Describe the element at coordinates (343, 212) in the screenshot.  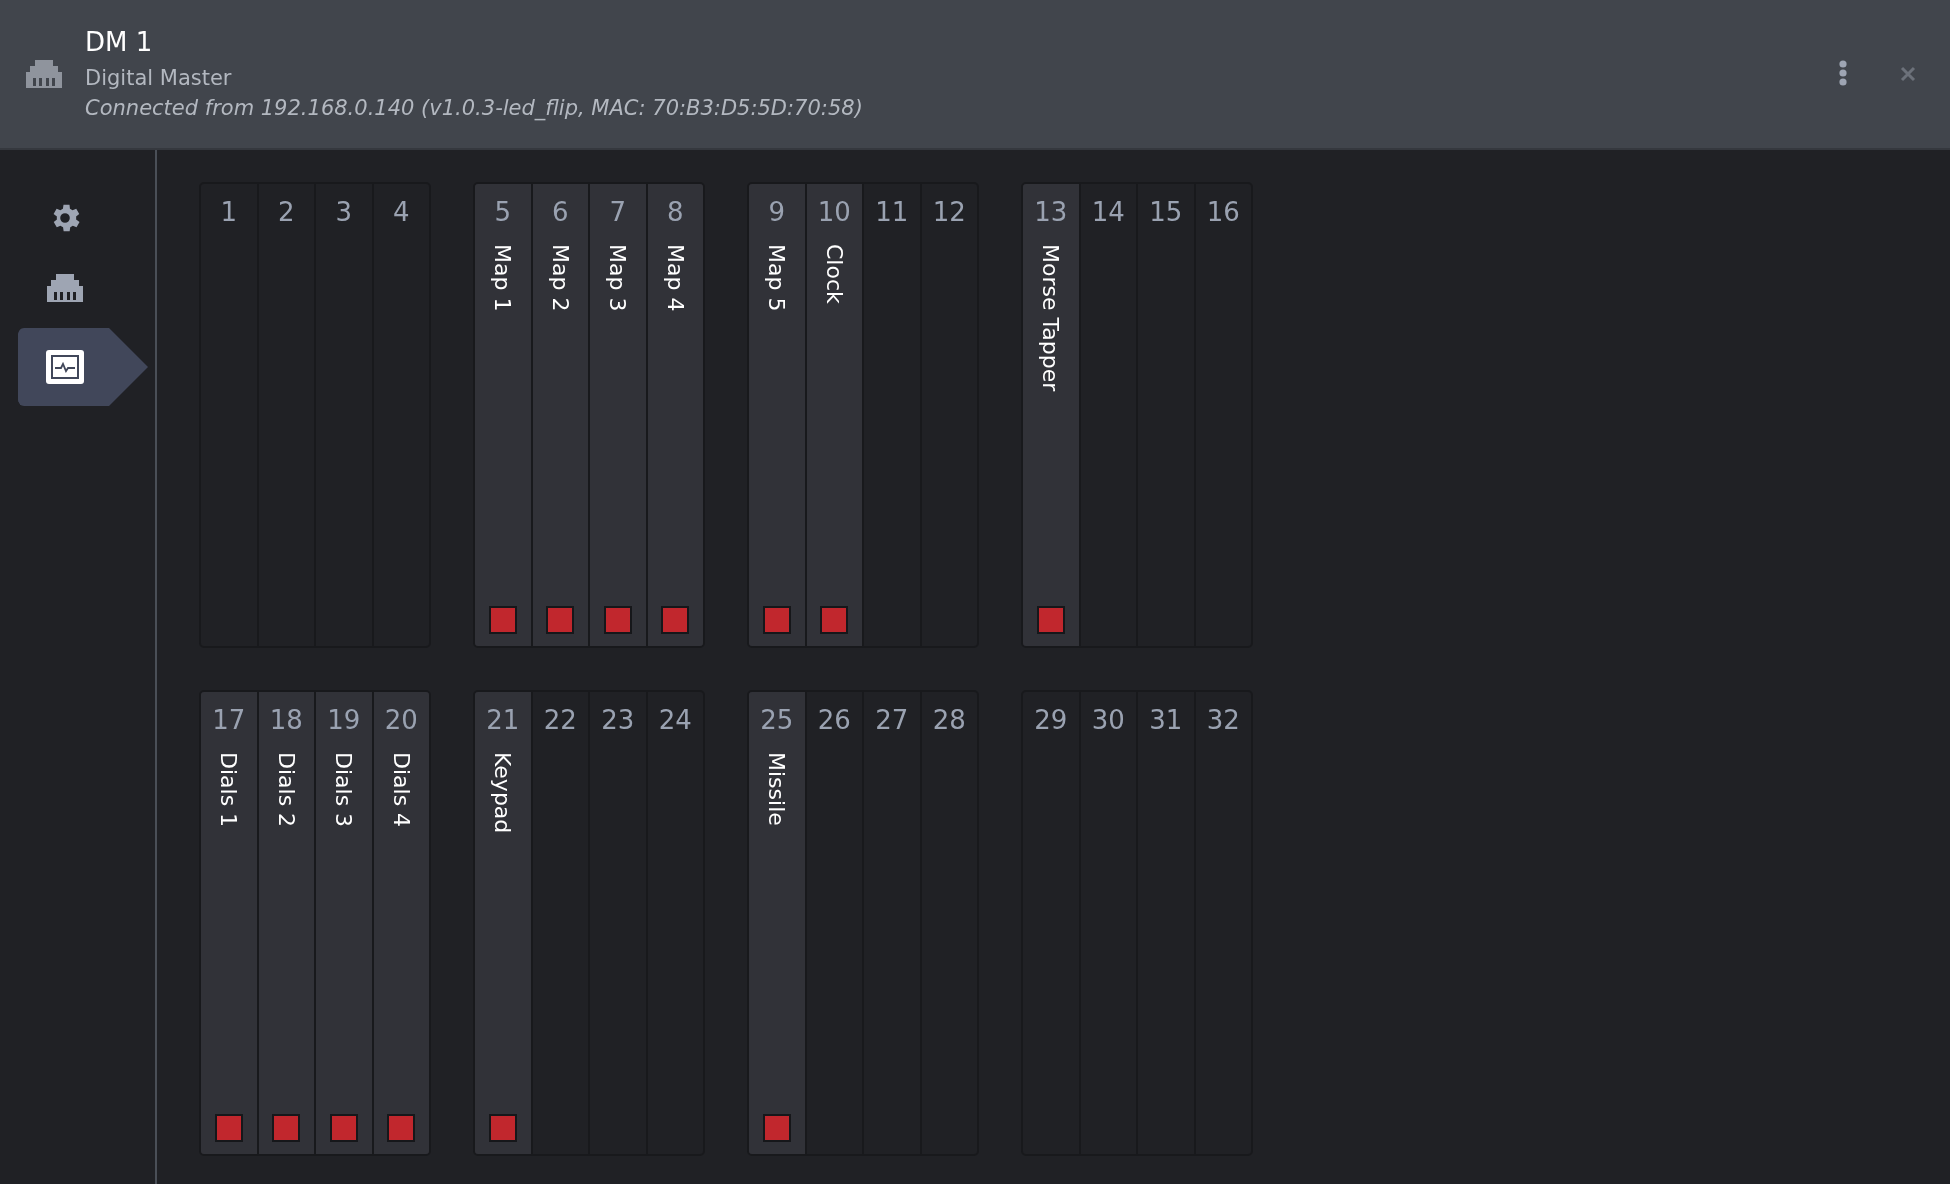
I see `slot-number: 3` at that location.